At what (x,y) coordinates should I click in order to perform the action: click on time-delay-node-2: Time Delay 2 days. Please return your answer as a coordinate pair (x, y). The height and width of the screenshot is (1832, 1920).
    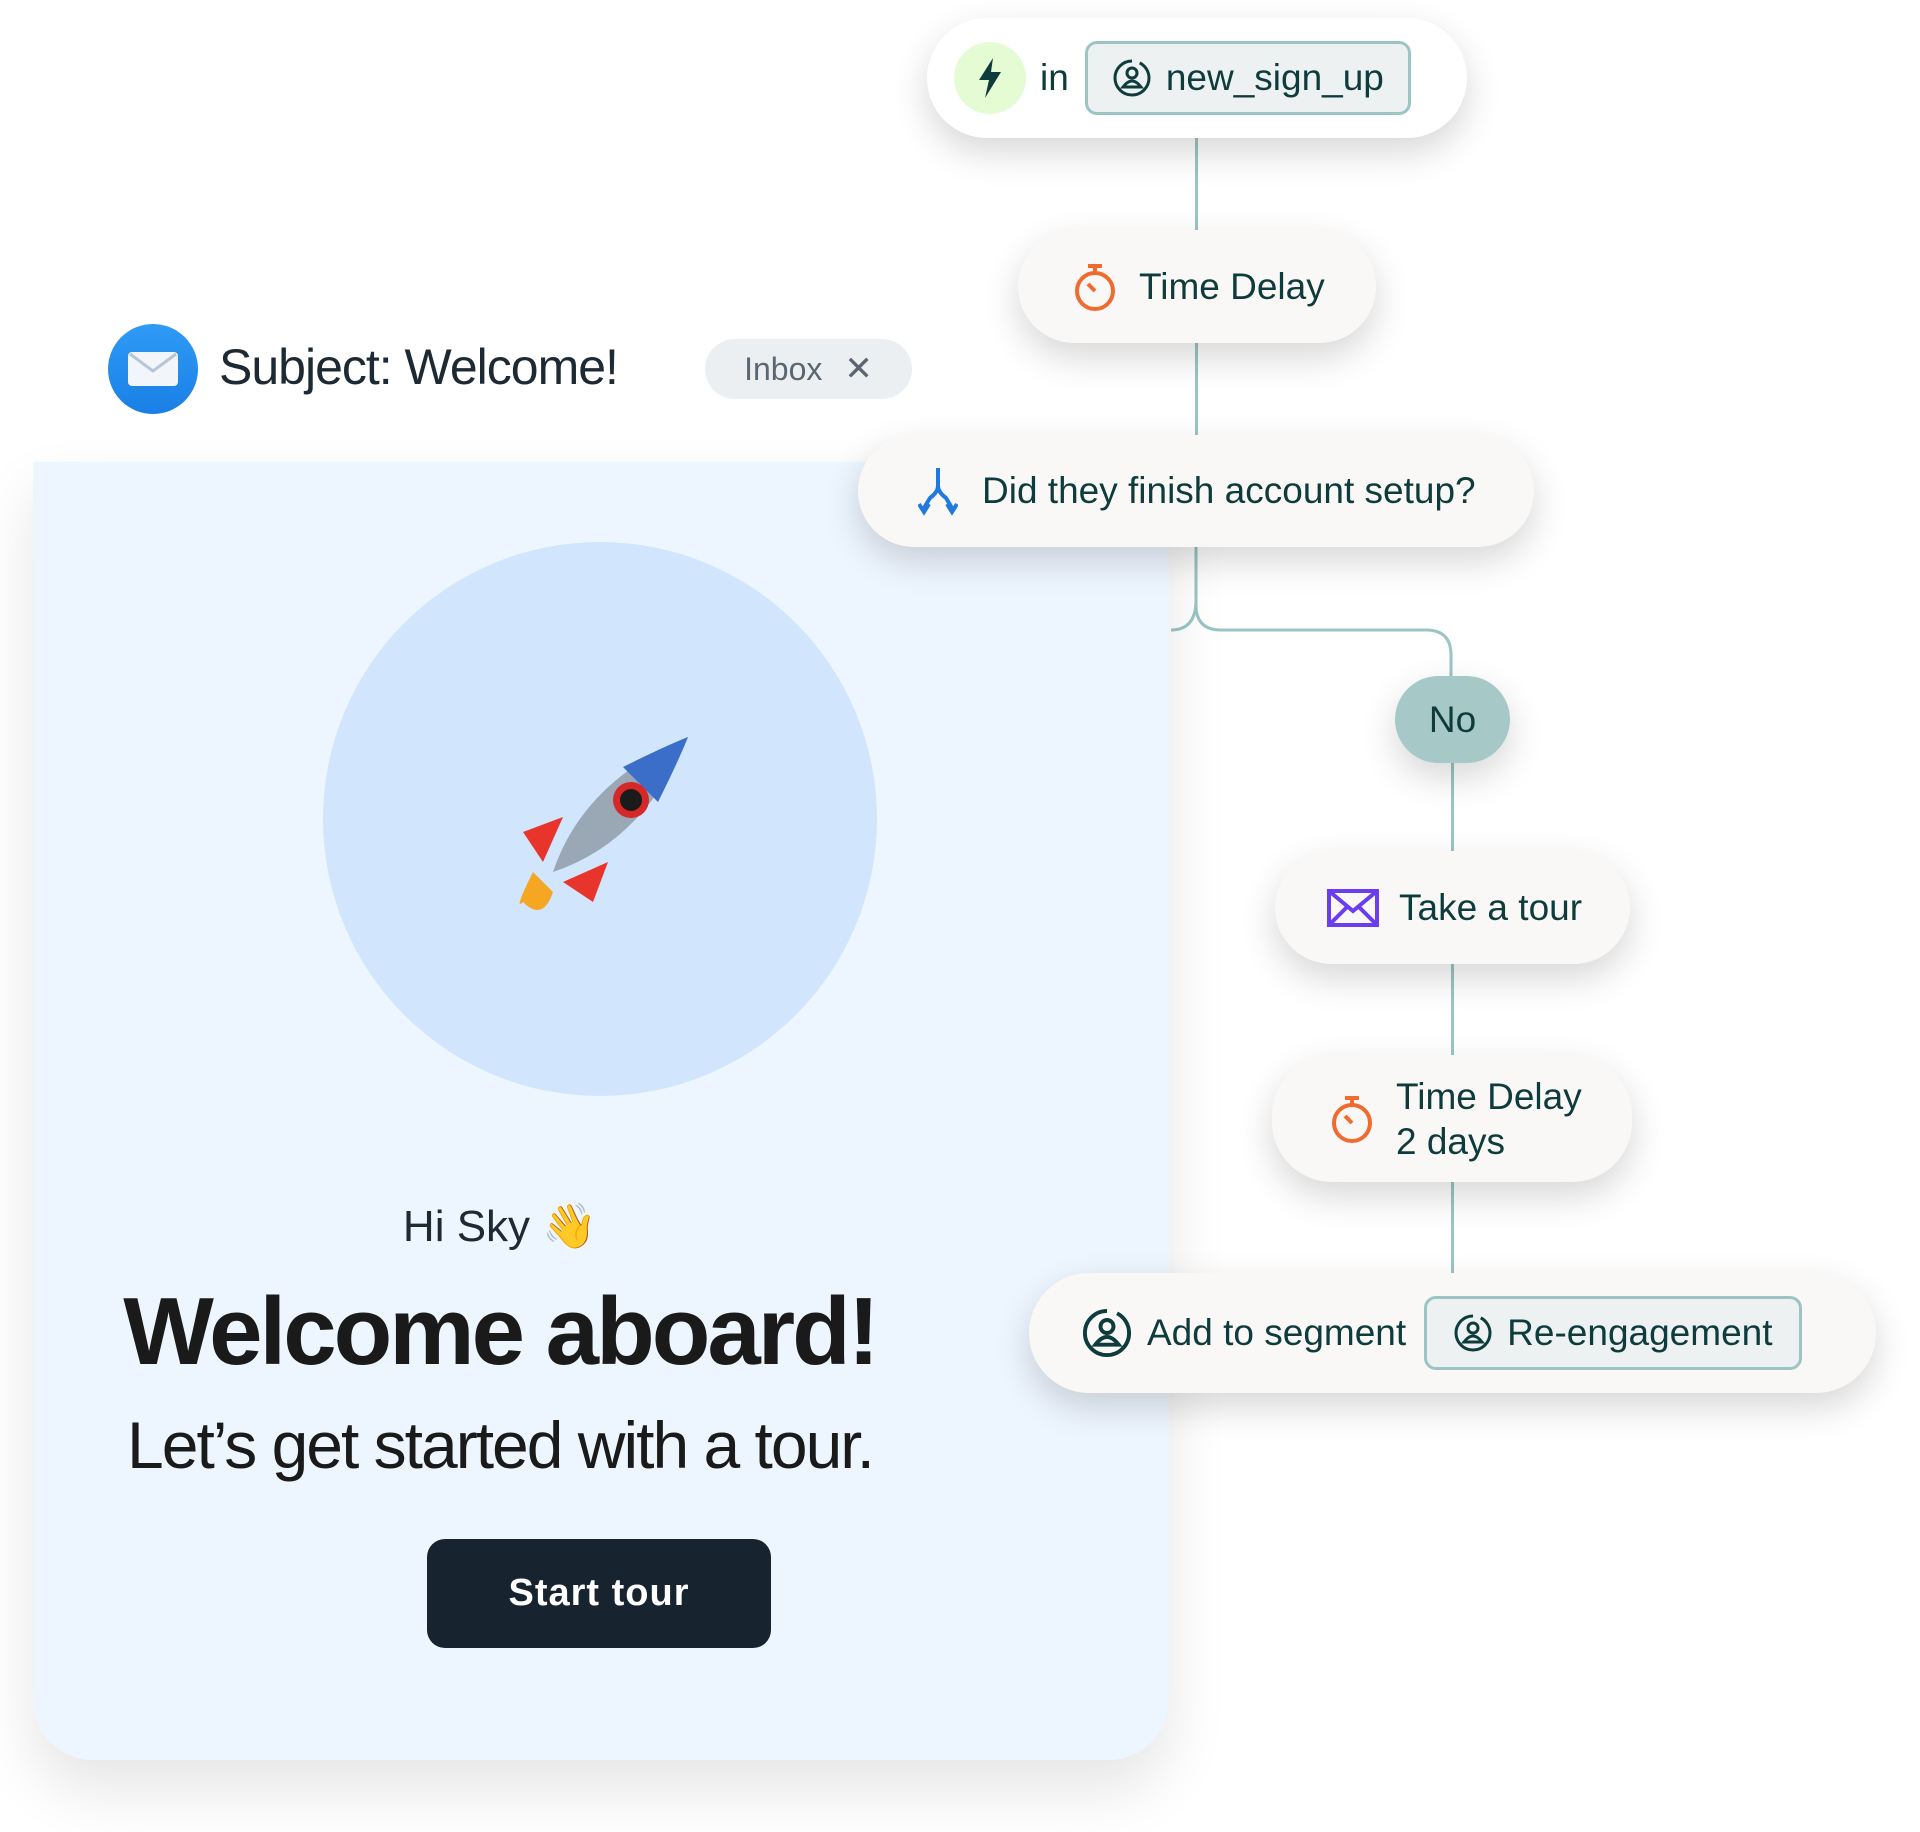
    Looking at the image, I should click on (1452, 1118).